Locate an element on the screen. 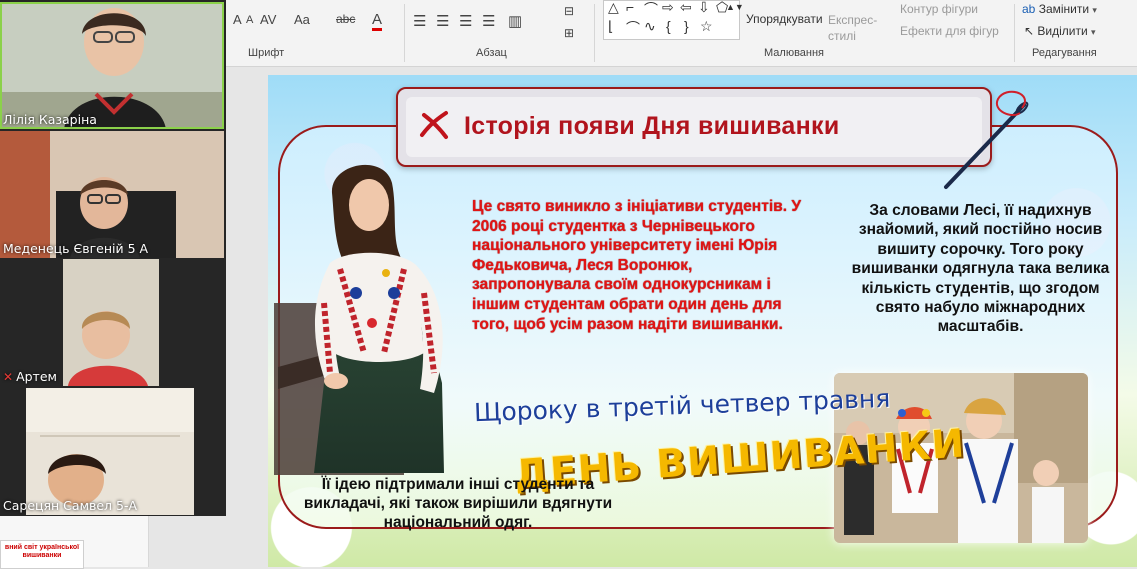 Image resolution: width=1137 pixels, height=569 pixels. select-button: ↖ Виділити ▾ is located at coordinates (1060, 31).